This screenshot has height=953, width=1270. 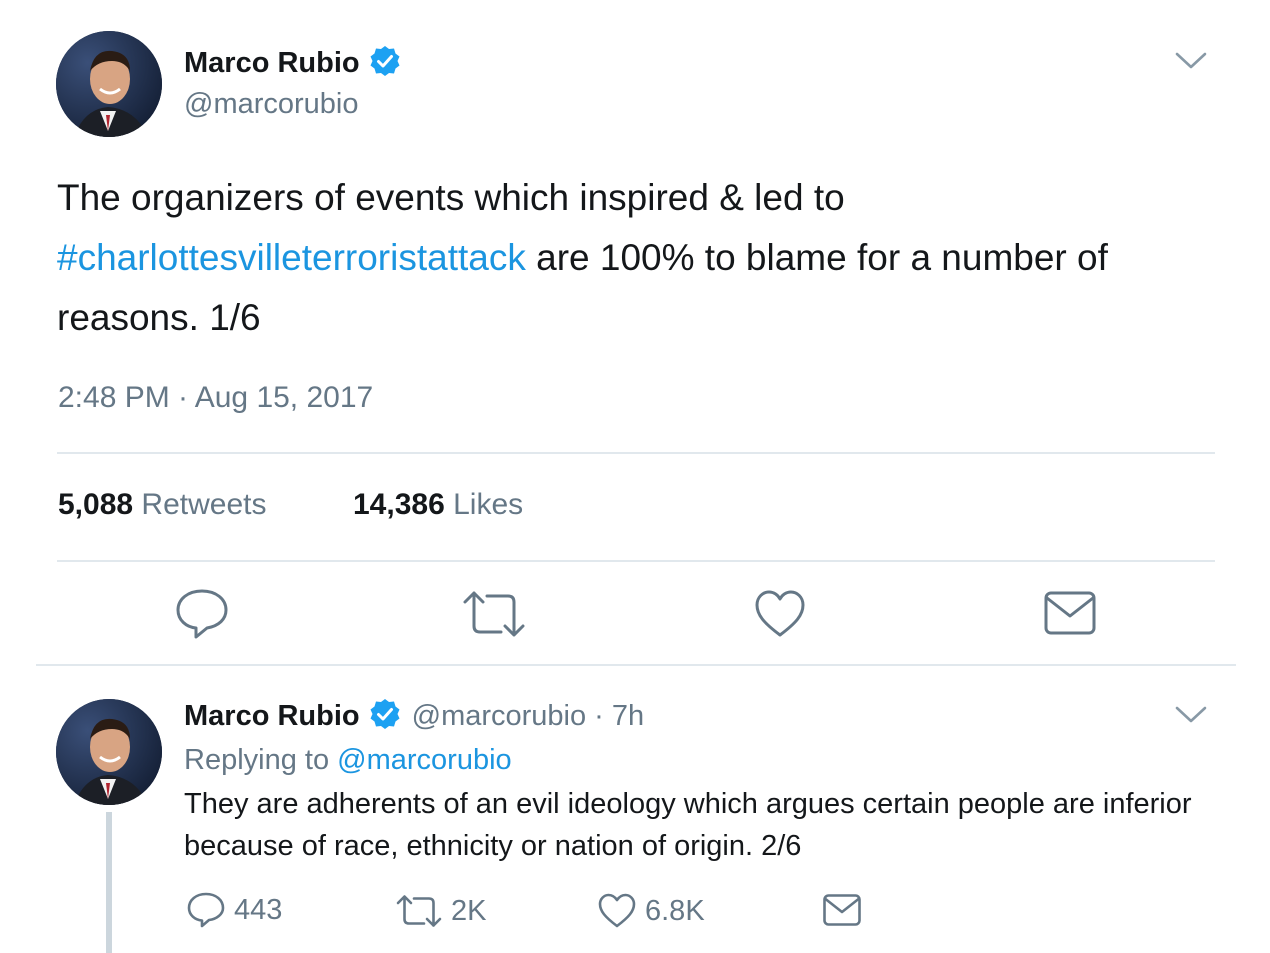 I want to click on like-label: Likes, so click(x=488, y=504).